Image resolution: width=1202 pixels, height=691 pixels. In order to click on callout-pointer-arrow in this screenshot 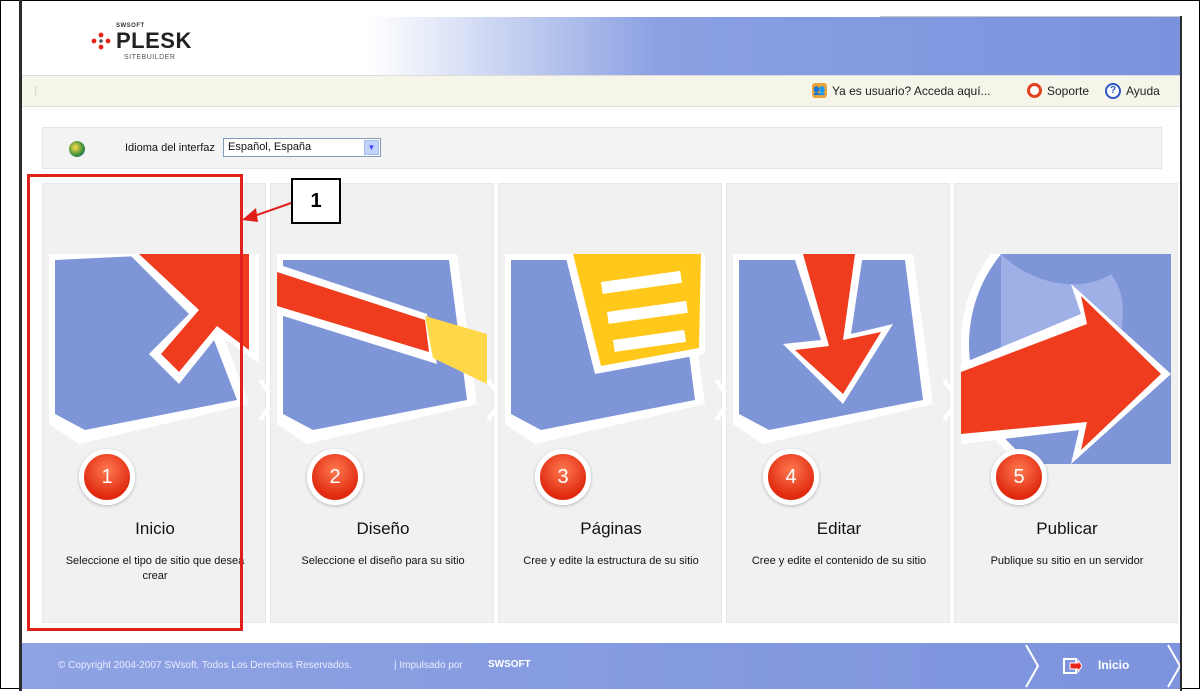, I will do `click(268, 211)`.